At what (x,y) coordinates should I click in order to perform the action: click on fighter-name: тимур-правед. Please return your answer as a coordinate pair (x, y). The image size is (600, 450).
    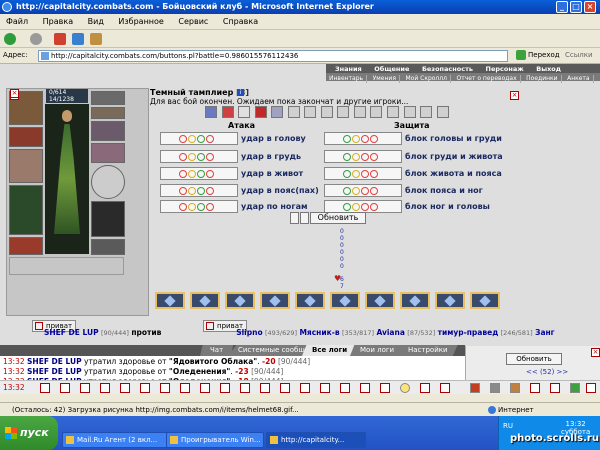
    Looking at the image, I should click on (468, 332).